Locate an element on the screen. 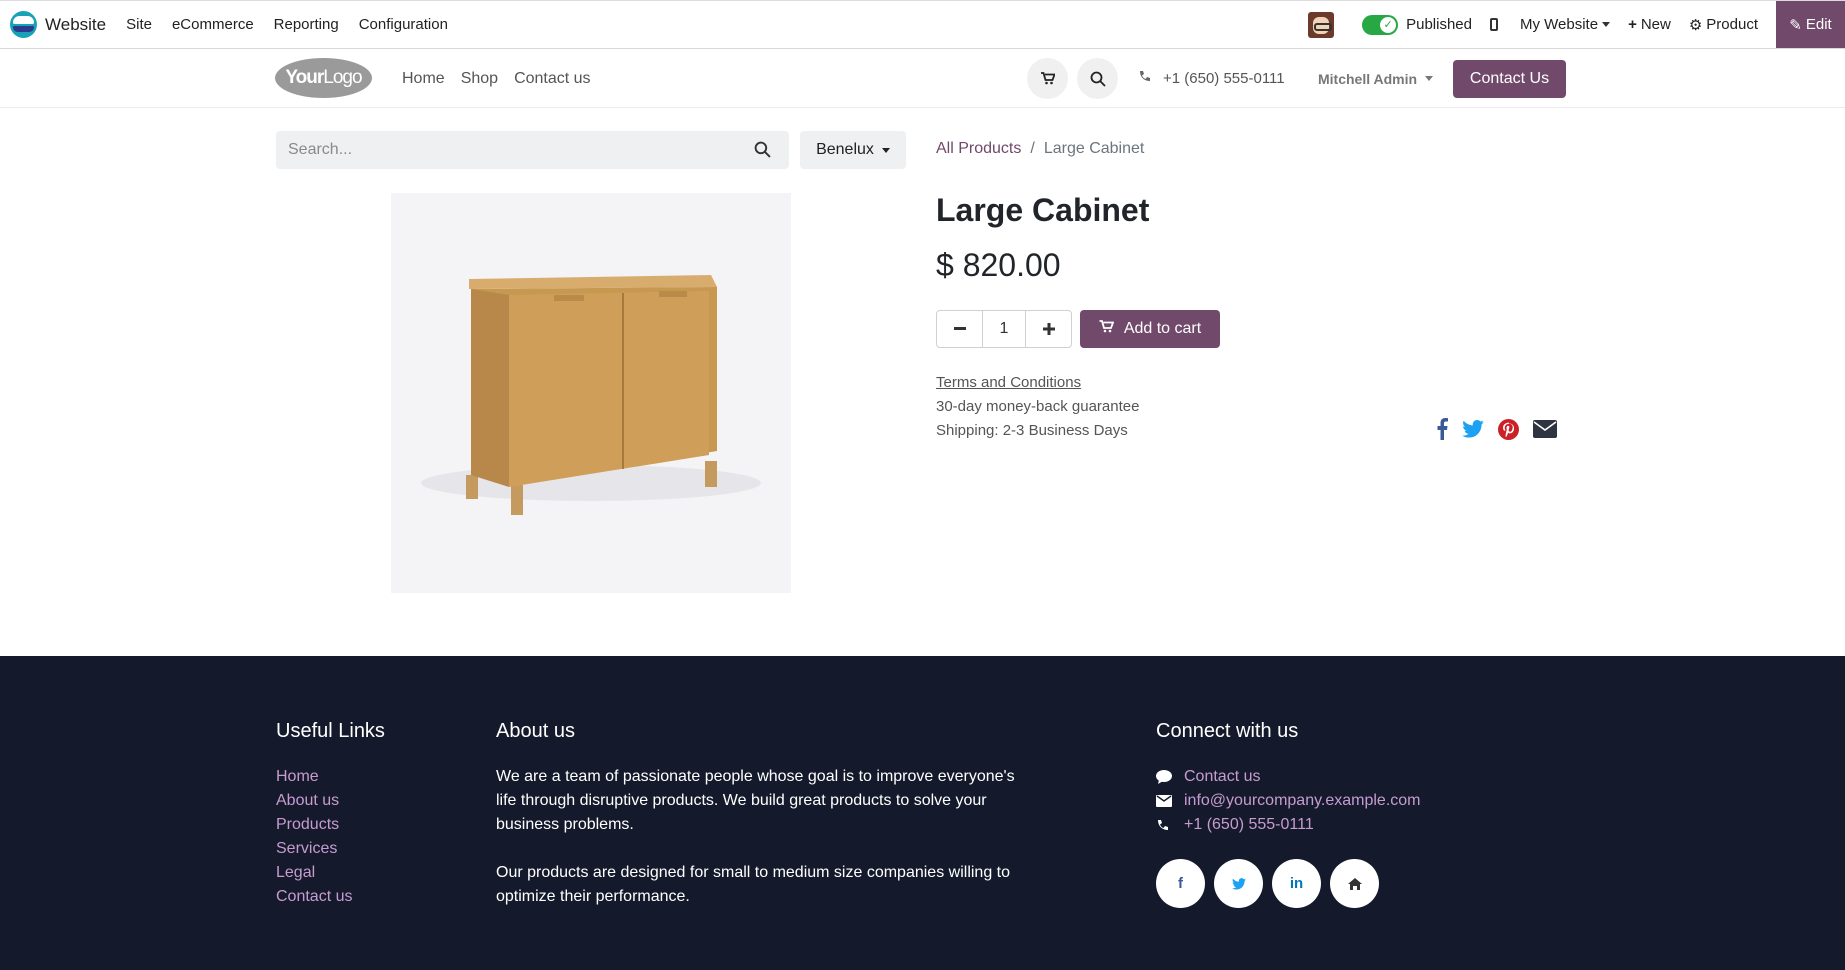  breadcrumb: All Products / Large Cabinet is located at coordinates (1040, 149).